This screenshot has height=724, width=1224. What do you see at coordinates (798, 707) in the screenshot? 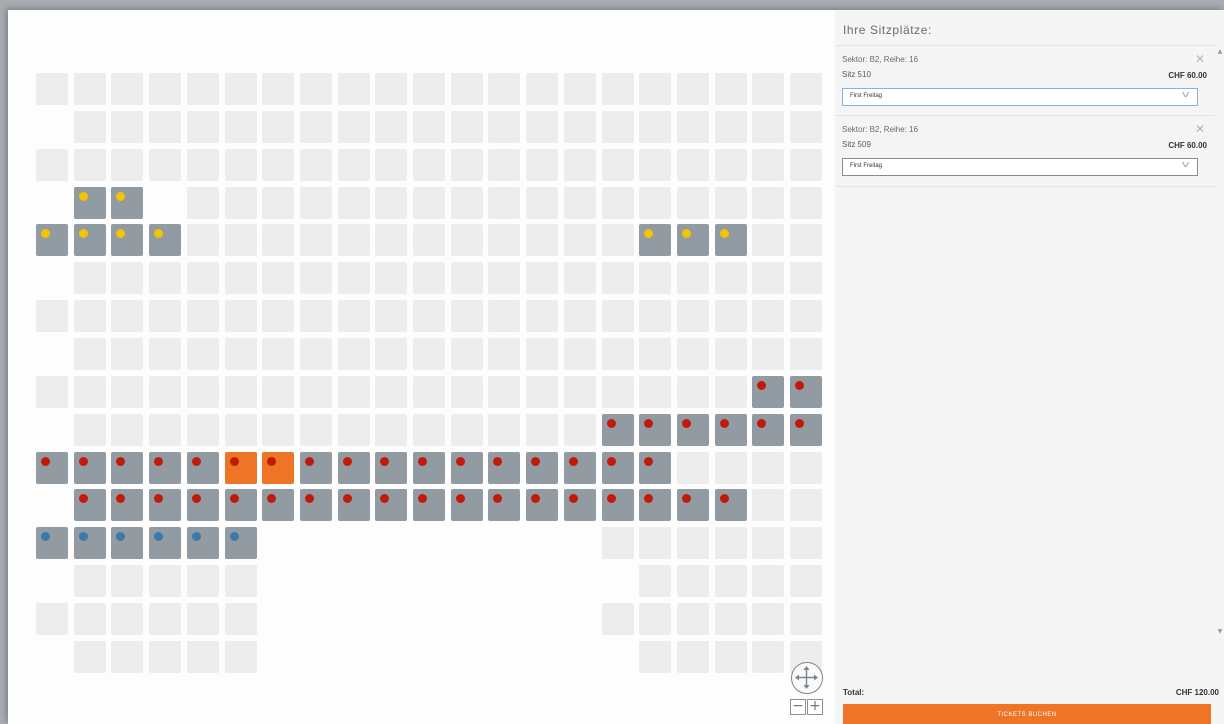
I see `zoom-out-button: −` at bounding box center [798, 707].